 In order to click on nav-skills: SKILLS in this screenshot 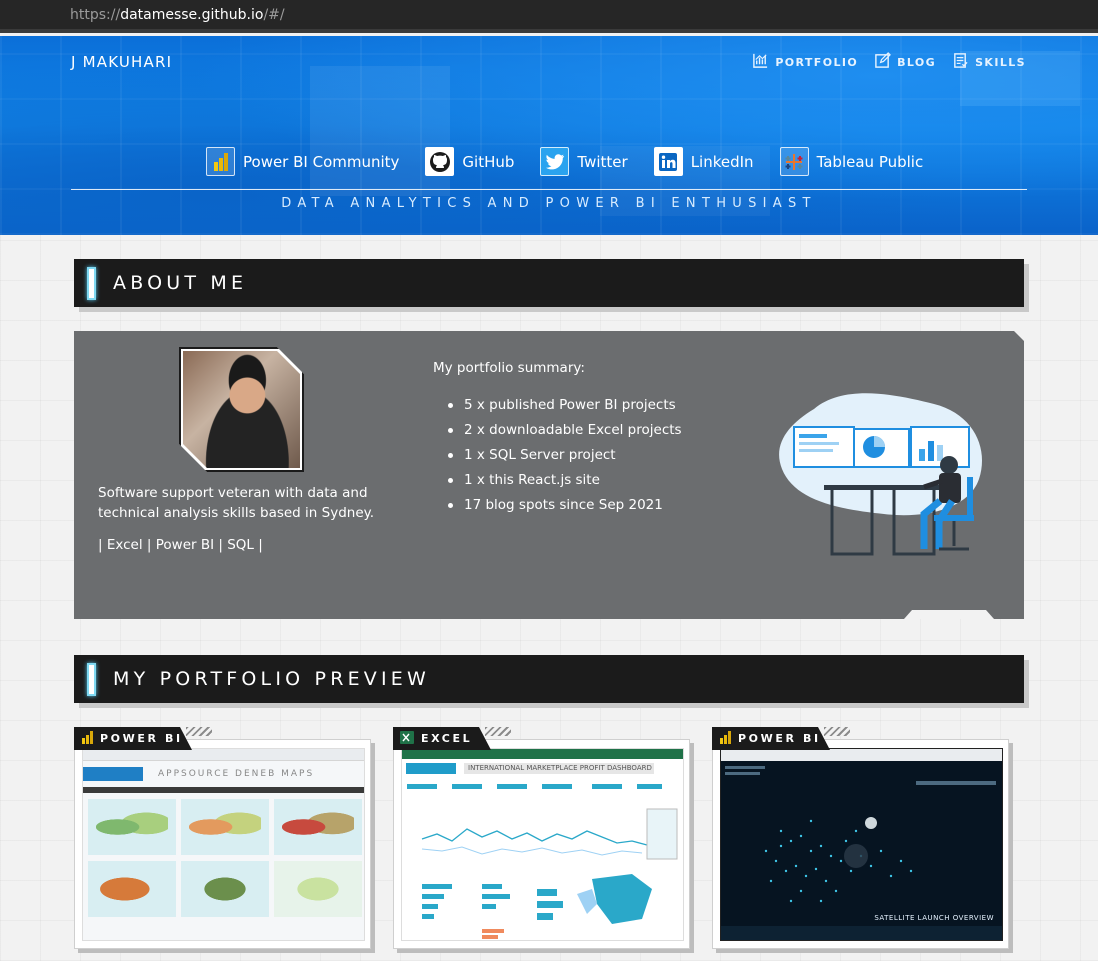, I will do `click(989, 62)`.